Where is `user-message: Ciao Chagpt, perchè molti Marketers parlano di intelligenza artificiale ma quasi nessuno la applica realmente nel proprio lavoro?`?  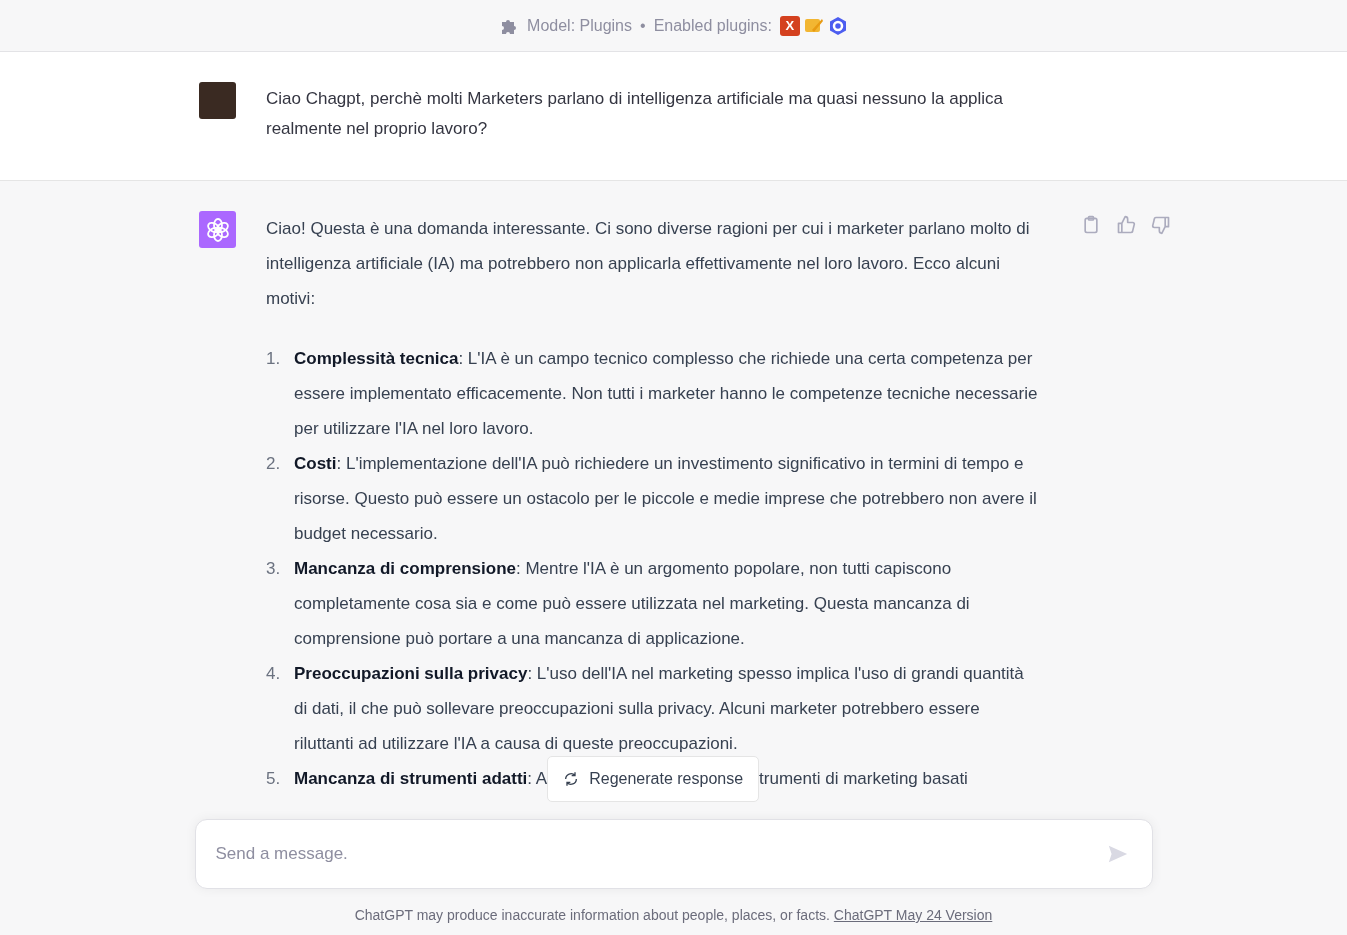 user-message: Ciao Chagpt, perchè molti Marketers parlano di intelligenza artificiale ma quasi nessuno la applica realmente nel proprio lavoro? is located at coordinates (635, 114).